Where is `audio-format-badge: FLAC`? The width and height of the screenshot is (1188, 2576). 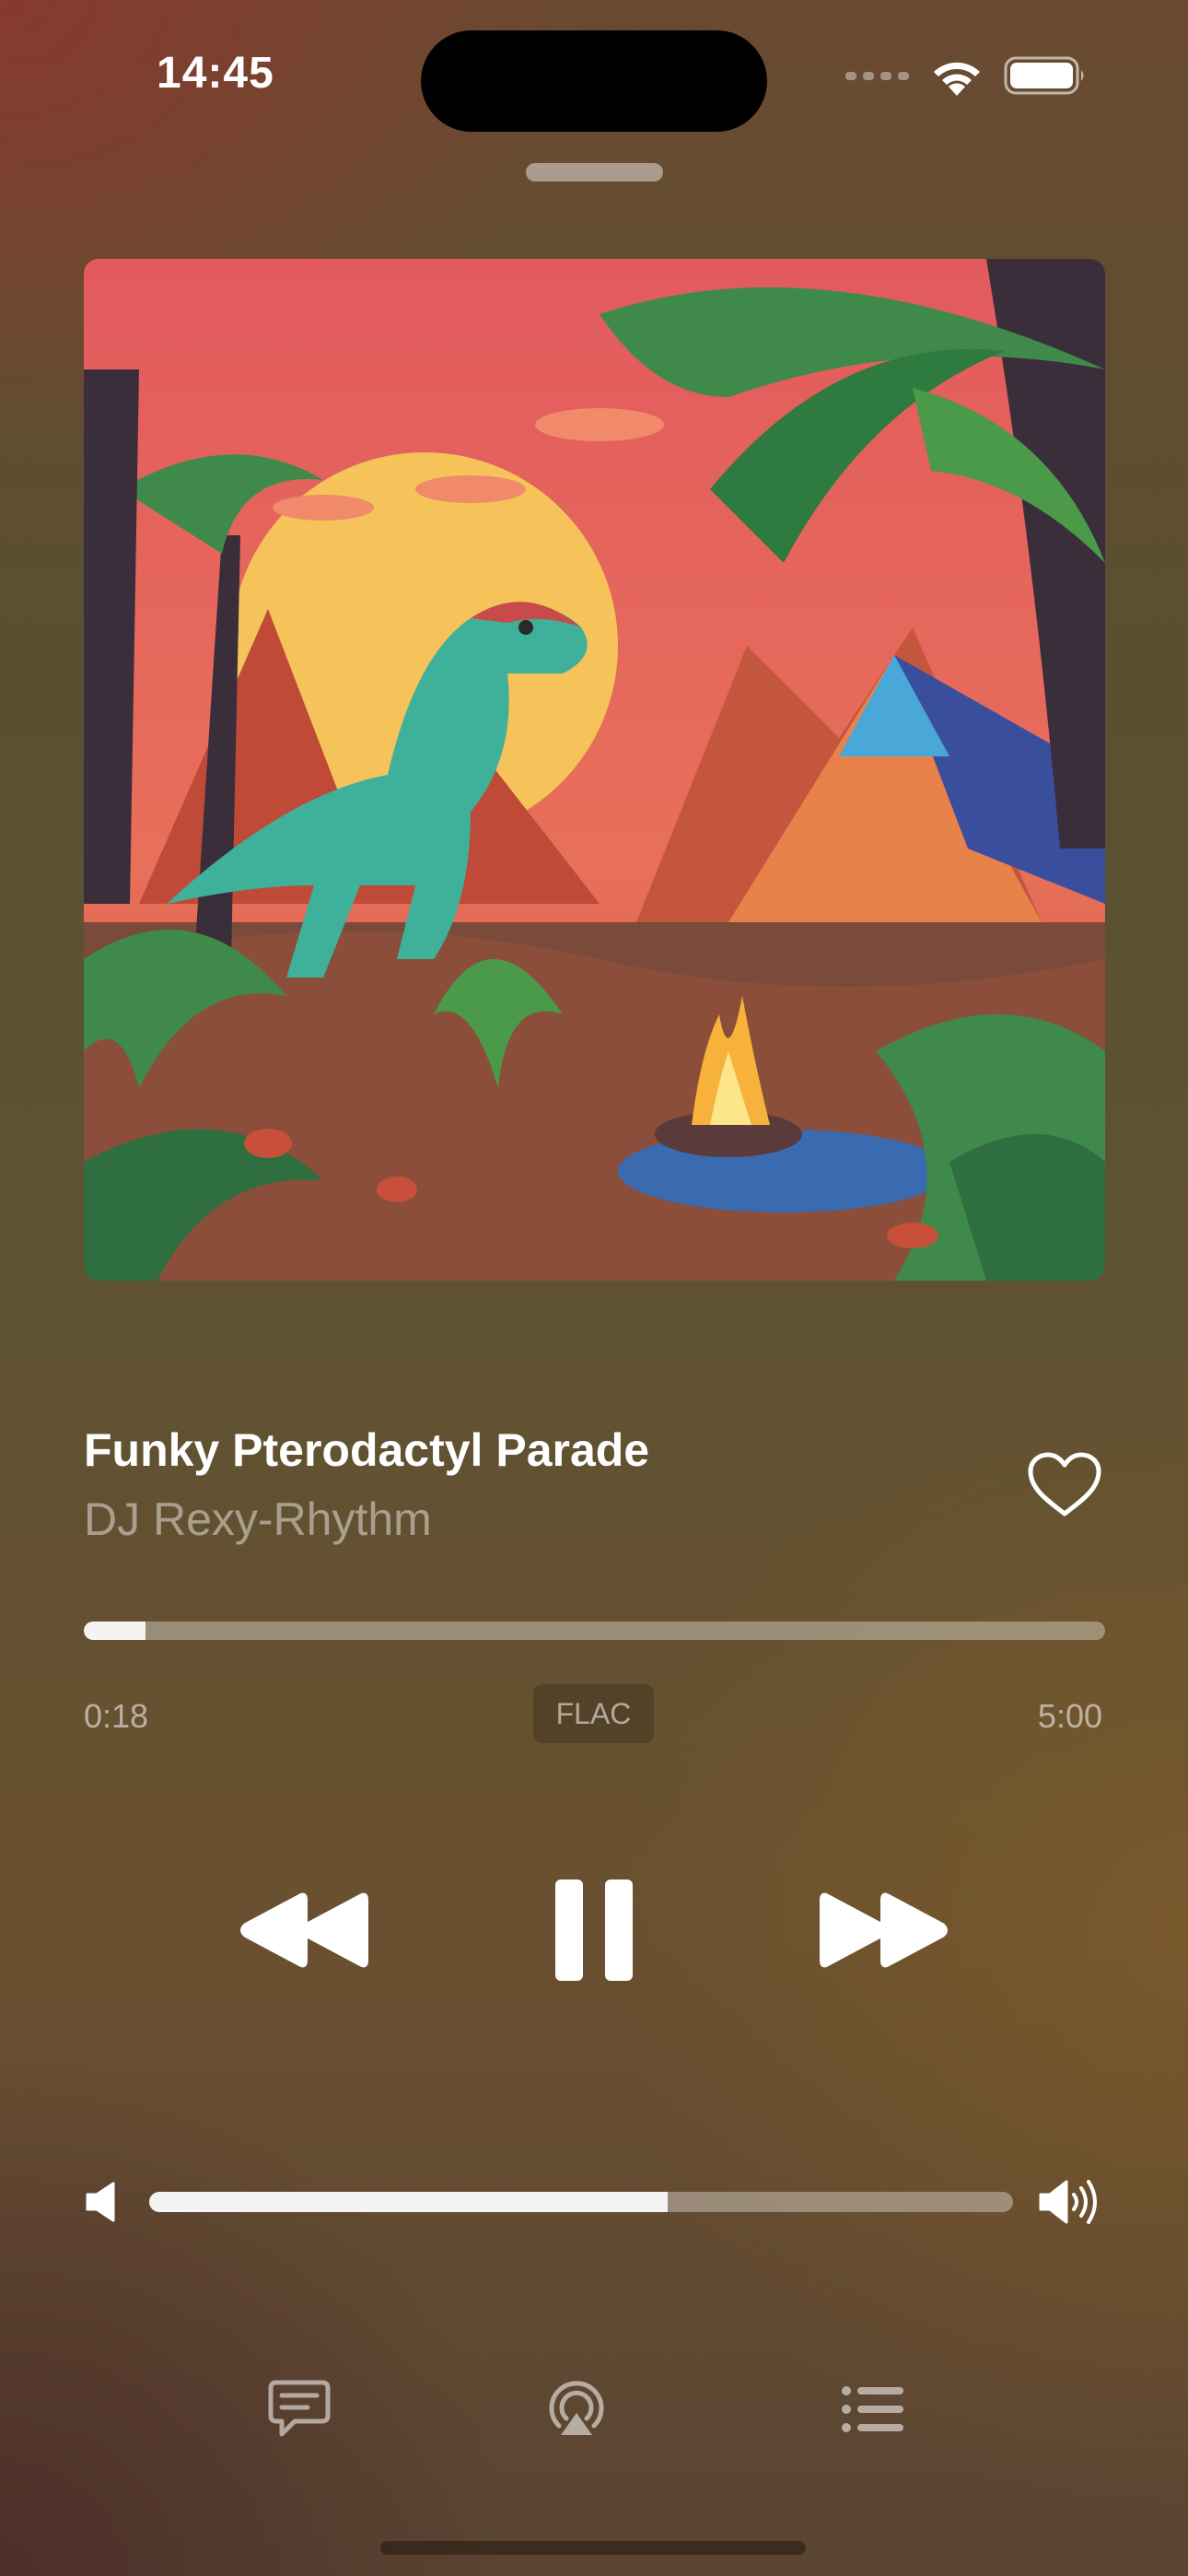
audio-format-badge: FLAC is located at coordinates (593, 1713).